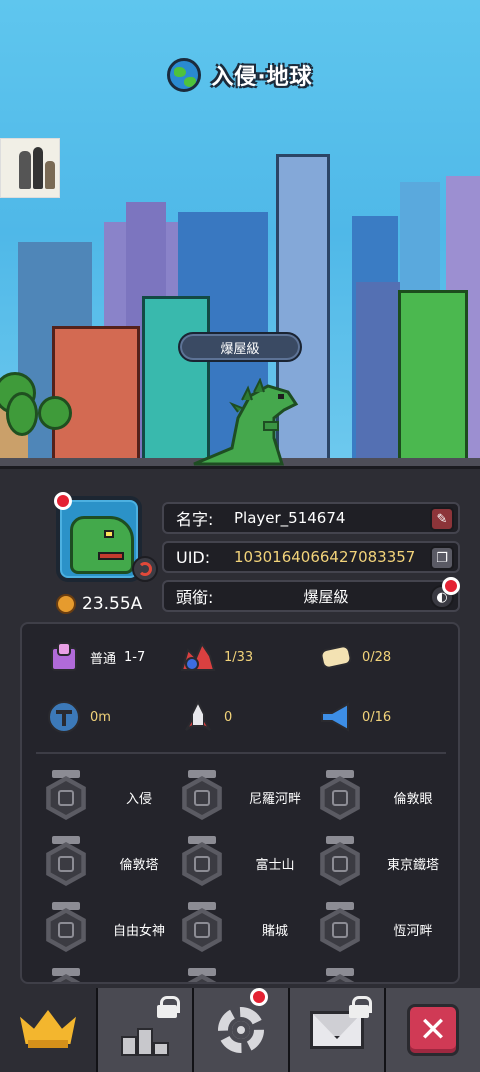 The height and width of the screenshot is (1072, 480). I want to click on header: 入侵·地球, so click(240, 75).